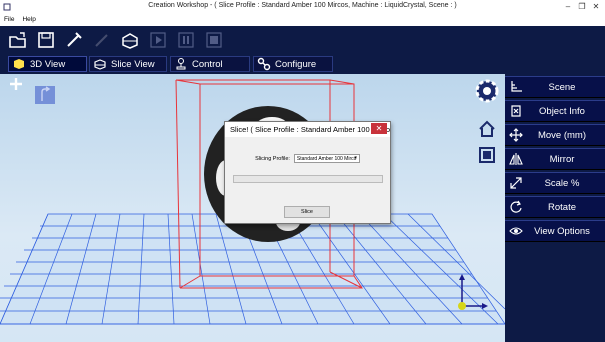 This screenshot has height=342, width=605. Describe the element at coordinates (272, 158) in the screenshot. I see `slicing-profile-label: Slicing Profile:` at that location.